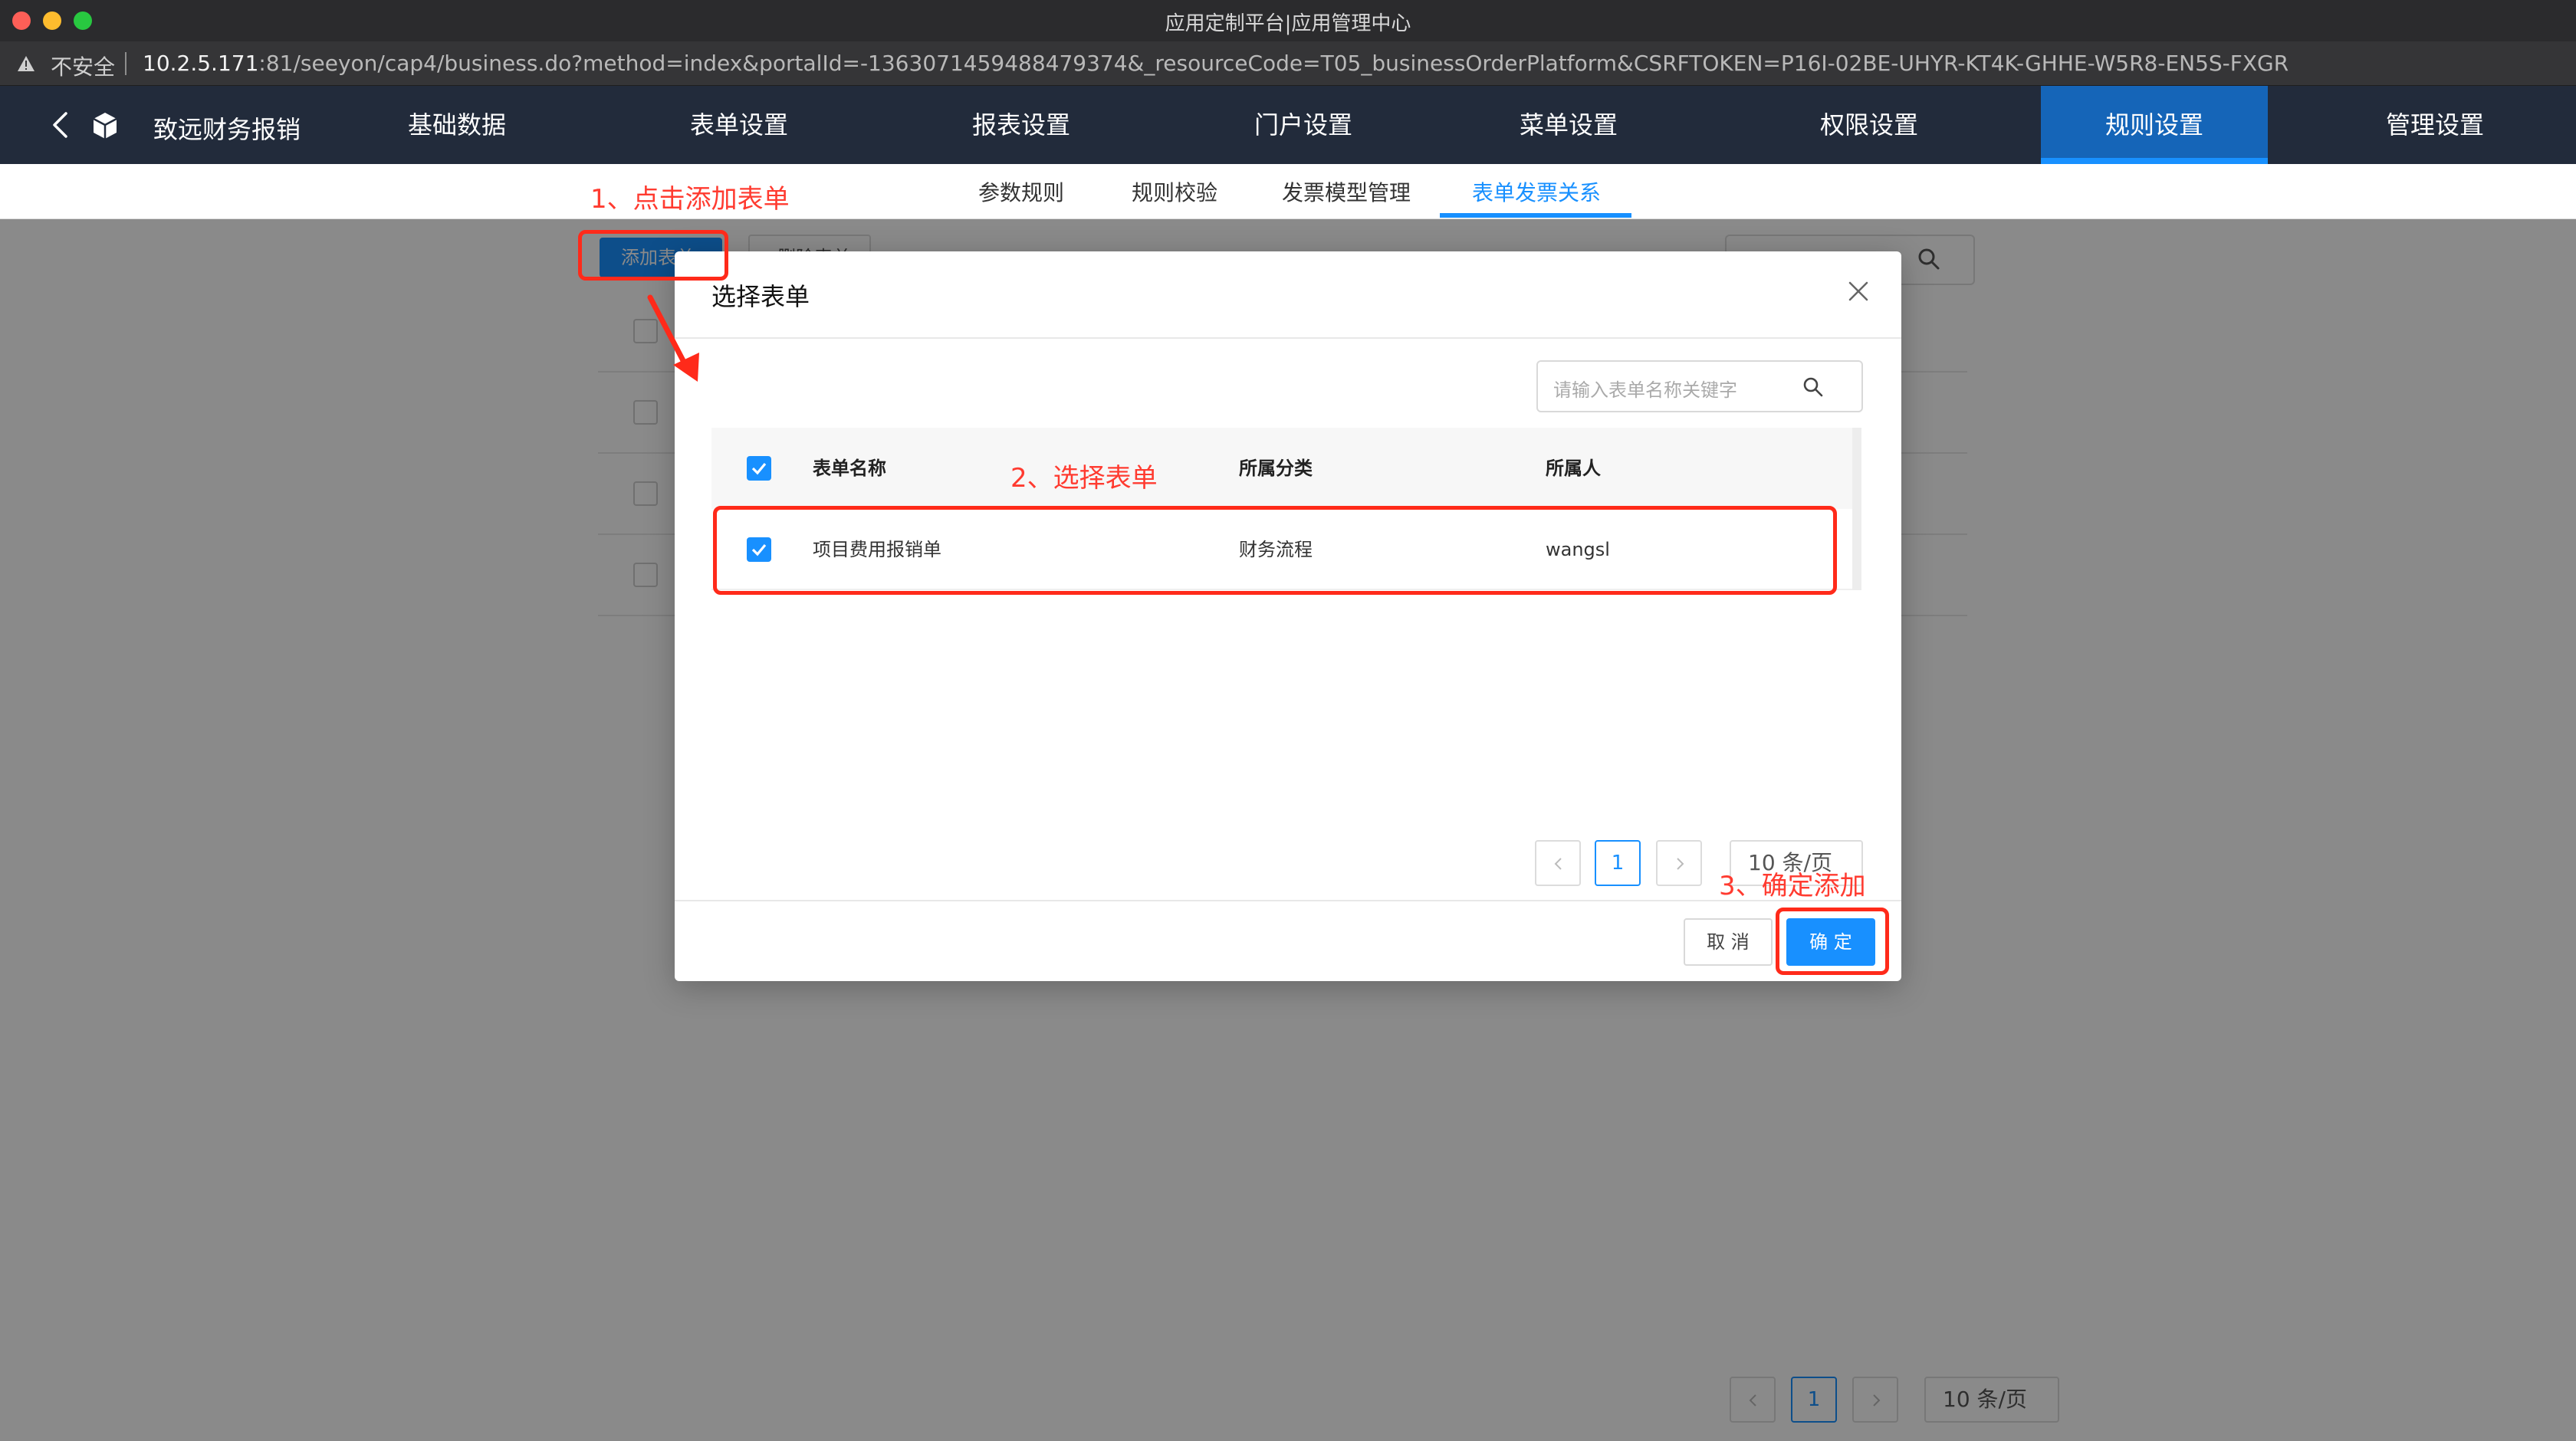 The height and width of the screenshot is (1441, 2576). I want to click on annotation-highlight-add-button, so click(653, 256).